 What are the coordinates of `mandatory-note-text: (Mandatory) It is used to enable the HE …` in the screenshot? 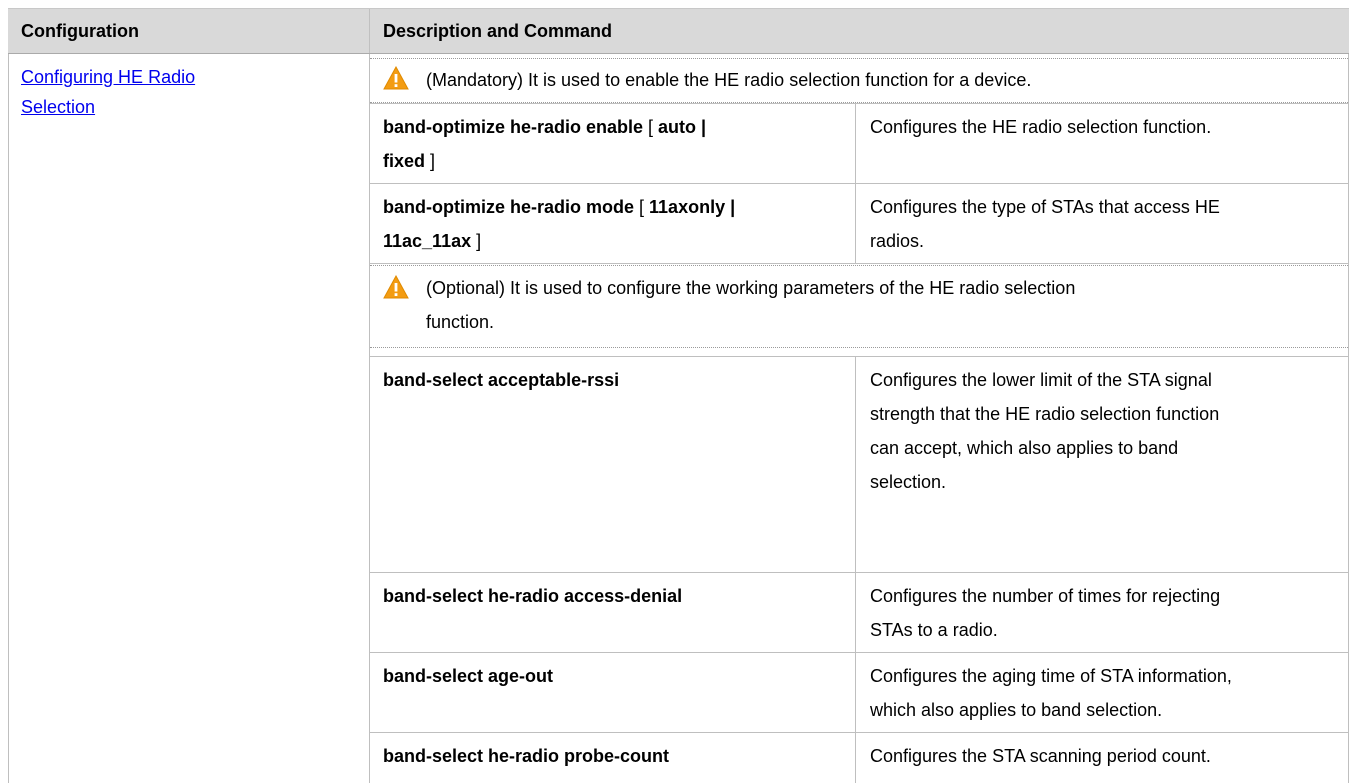 It's located at (729, 80).